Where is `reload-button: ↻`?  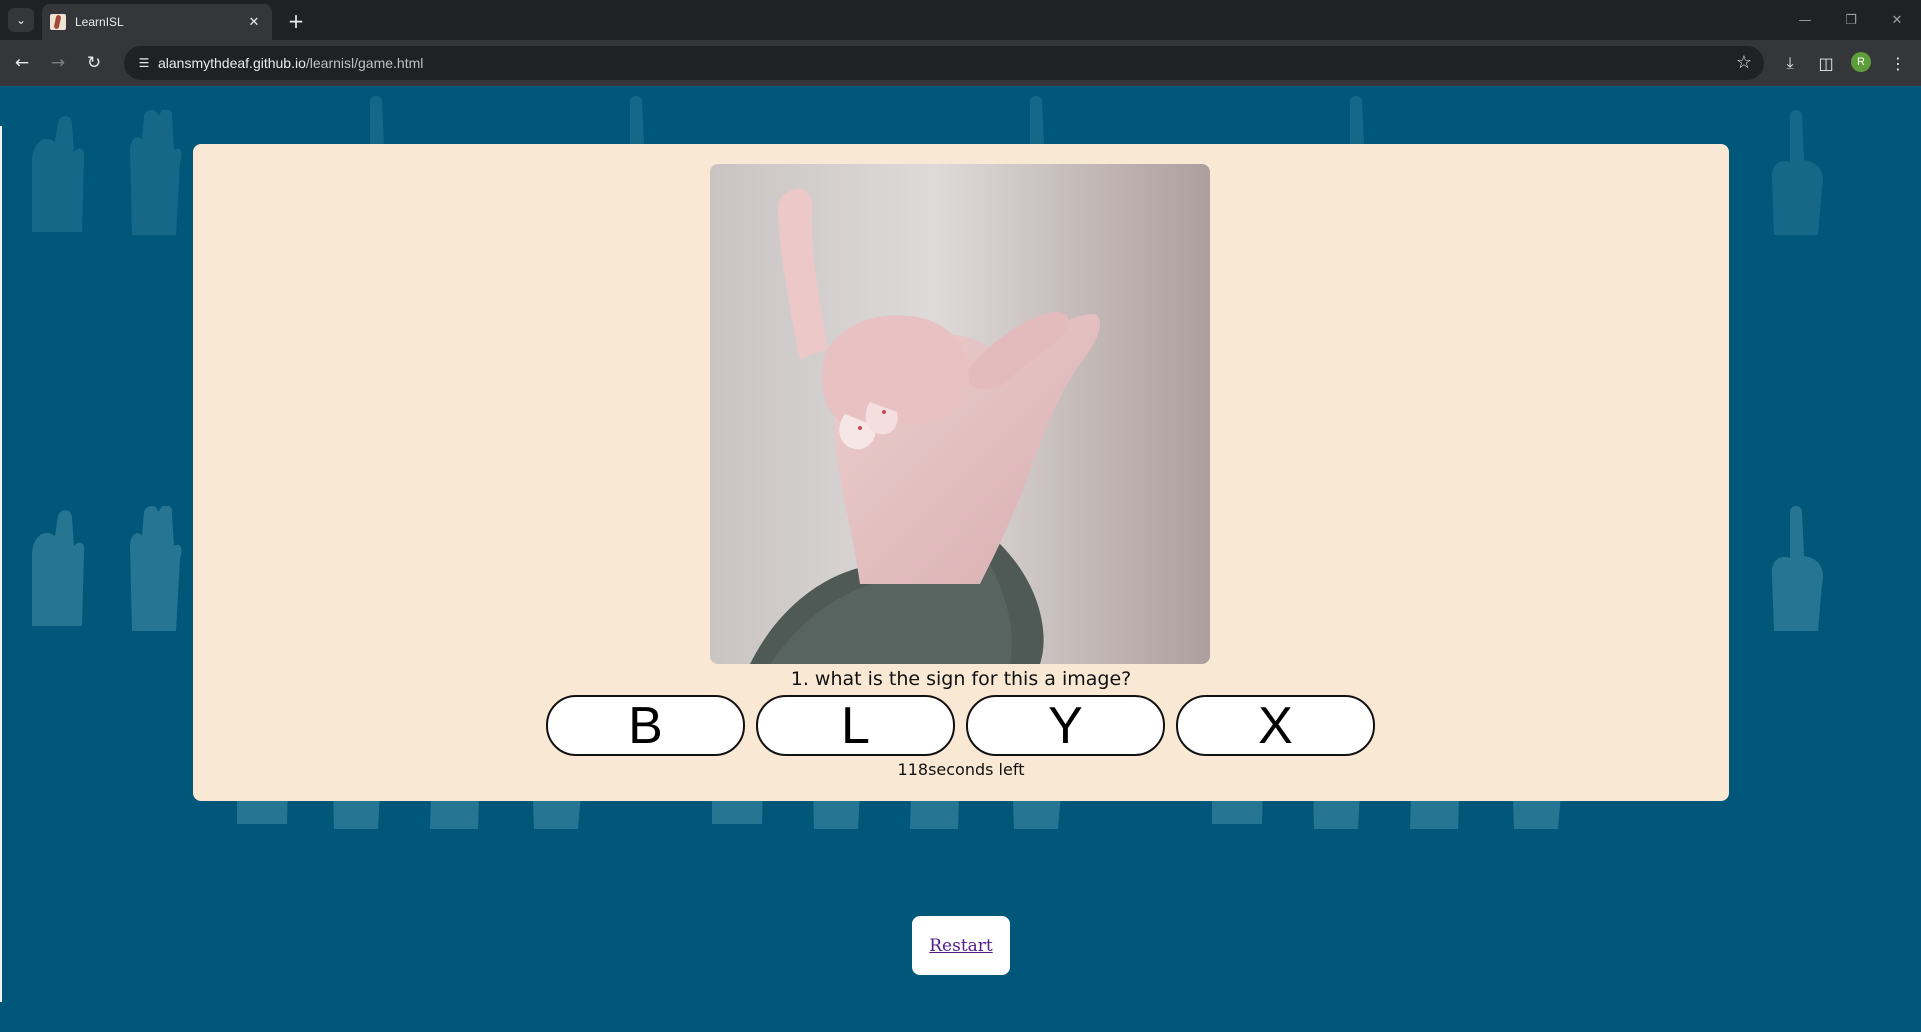 reload-button: ↻ is located at coordinates (94, 63).